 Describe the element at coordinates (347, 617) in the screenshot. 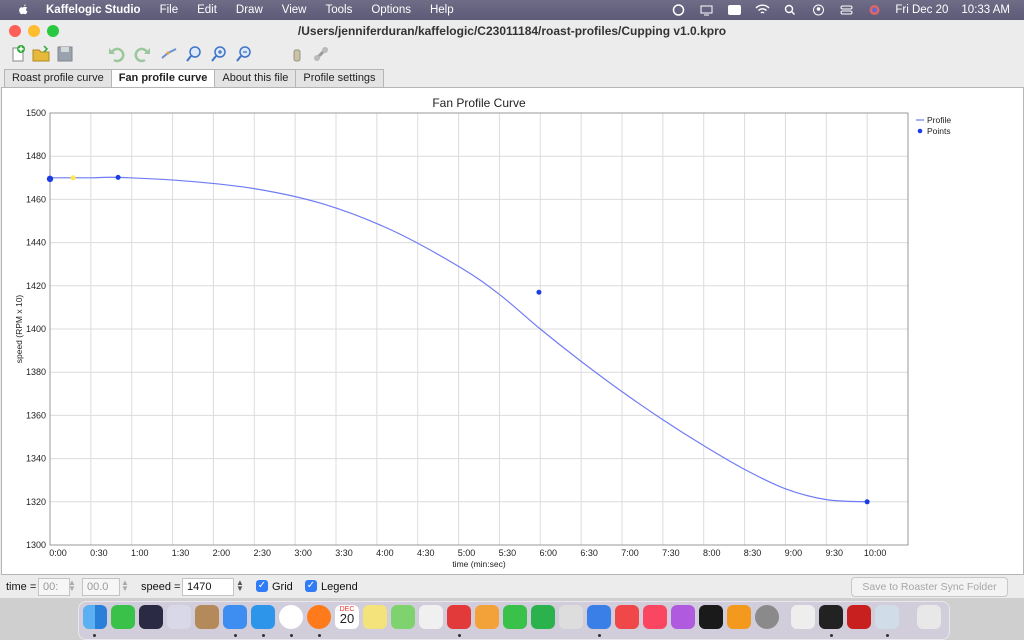

I see `calendar-icon: DEC 20` at that location.